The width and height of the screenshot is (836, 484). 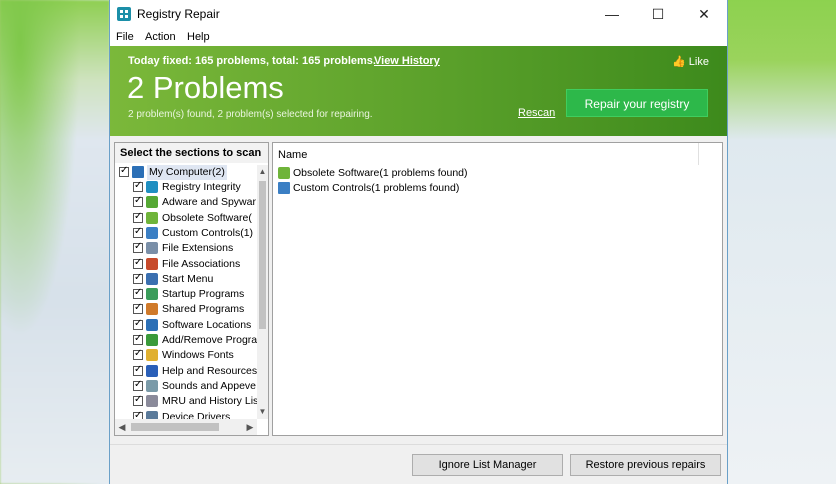 I want to click on menu-help: Help, so click(x=198, y=37).